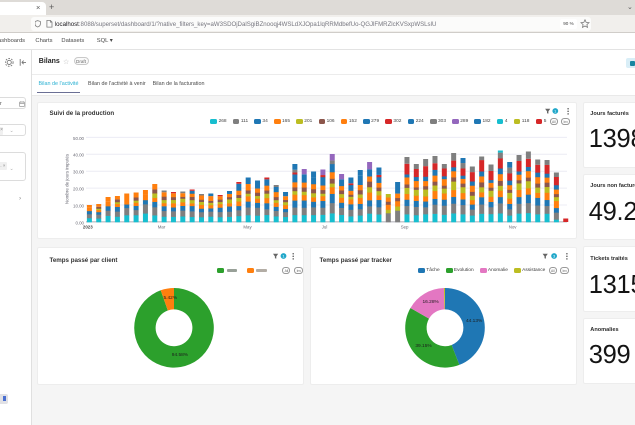  What do you see at coordinates (79, 205) in the screenshot?
I see `svg-text: 10.00` at bounding box center [79, 205].